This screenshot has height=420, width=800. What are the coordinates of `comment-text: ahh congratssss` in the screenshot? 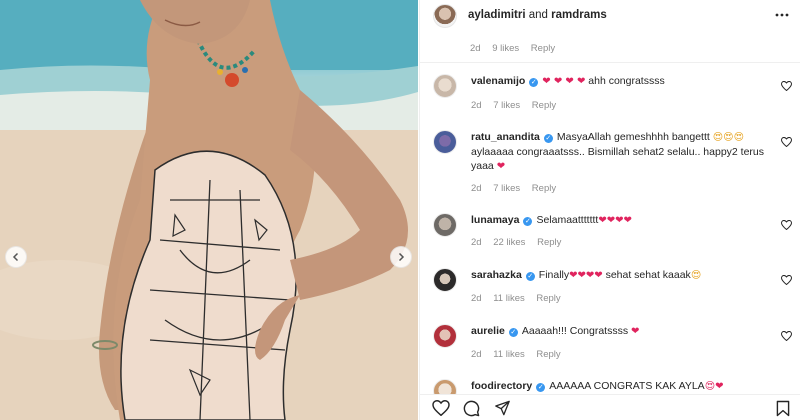 It's located at (626, 81).